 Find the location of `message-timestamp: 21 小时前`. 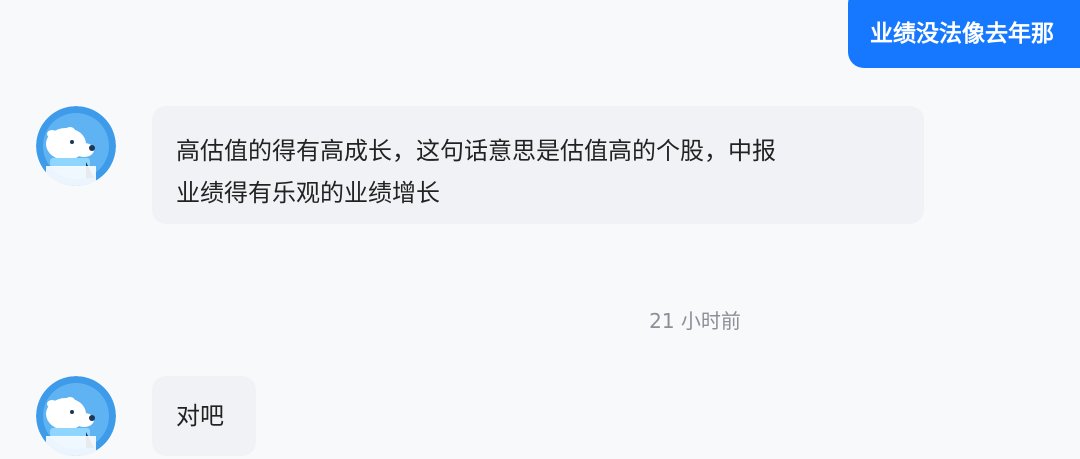

message-timestamp: 21 小时前 is located at coordinates (695, 321).